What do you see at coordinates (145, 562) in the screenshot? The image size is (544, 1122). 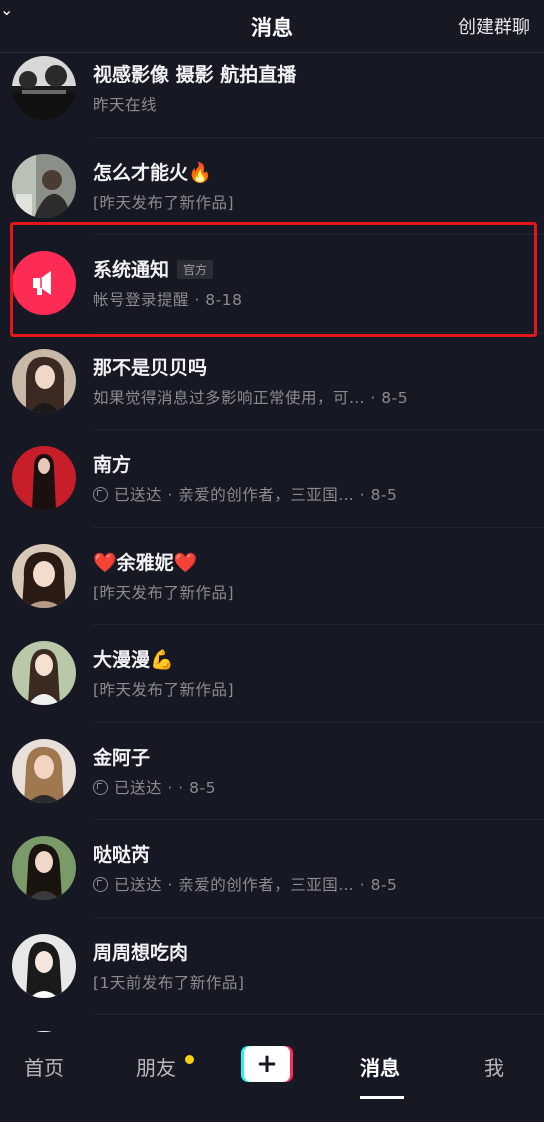 I see `contact-name: ❤️余雅妮❤️` at bounding box center [145, 562].